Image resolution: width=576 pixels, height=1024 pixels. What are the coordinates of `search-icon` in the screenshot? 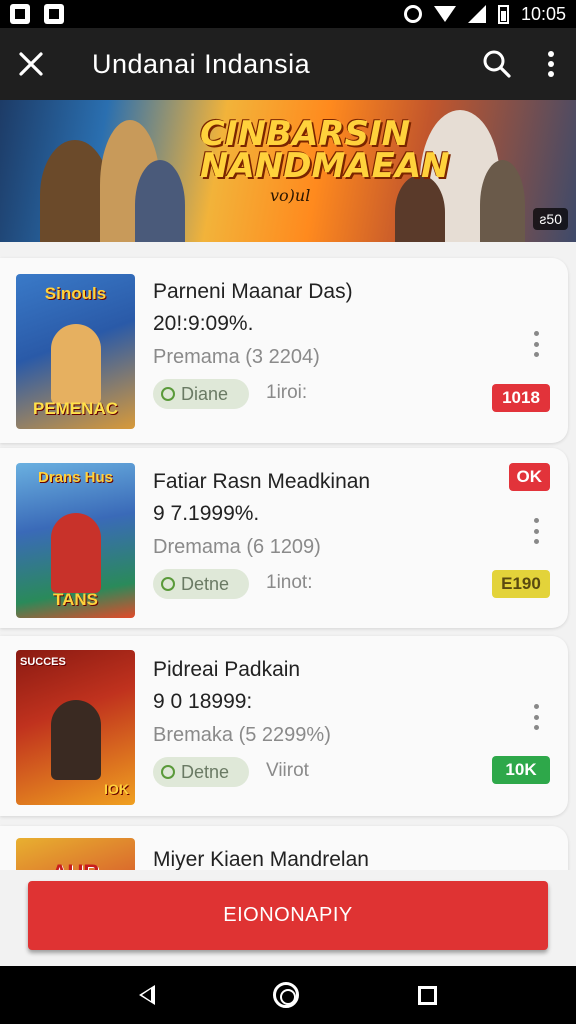 It's located at (497, 64).